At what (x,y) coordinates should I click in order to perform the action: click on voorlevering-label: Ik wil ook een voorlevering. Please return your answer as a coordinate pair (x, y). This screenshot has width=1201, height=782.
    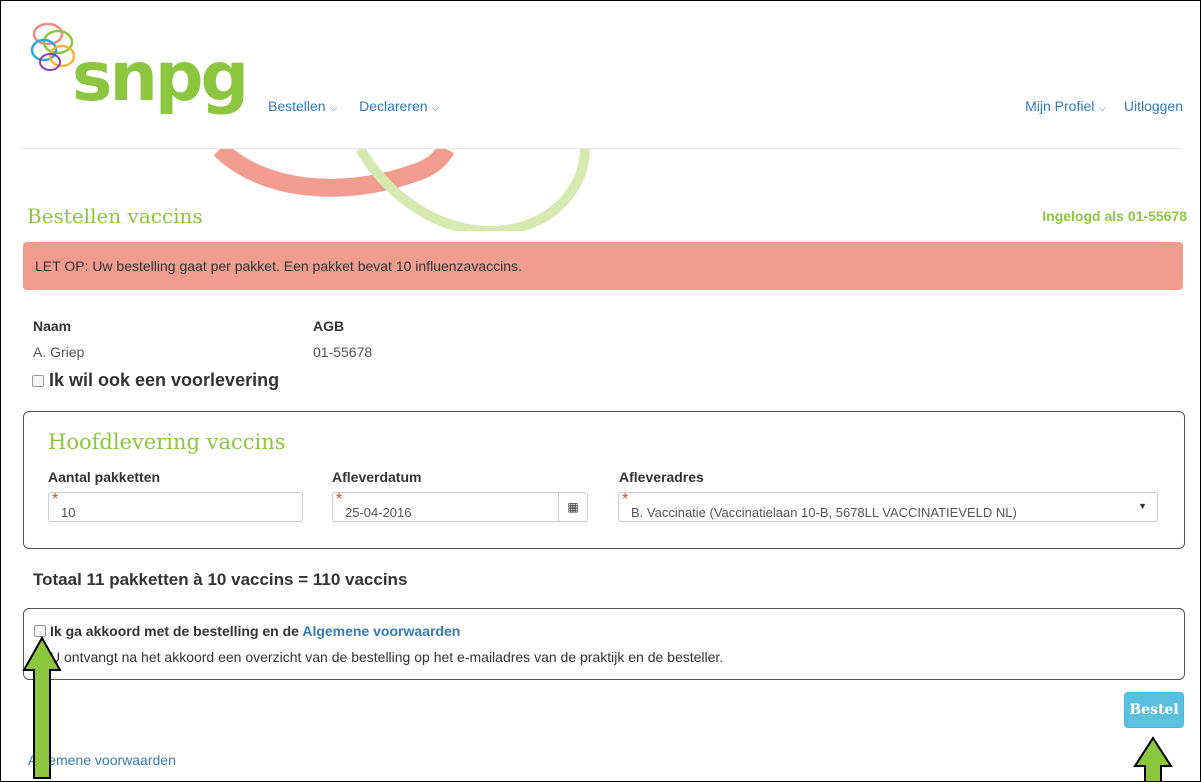
    Looking at the image, I should click on (164, 380).